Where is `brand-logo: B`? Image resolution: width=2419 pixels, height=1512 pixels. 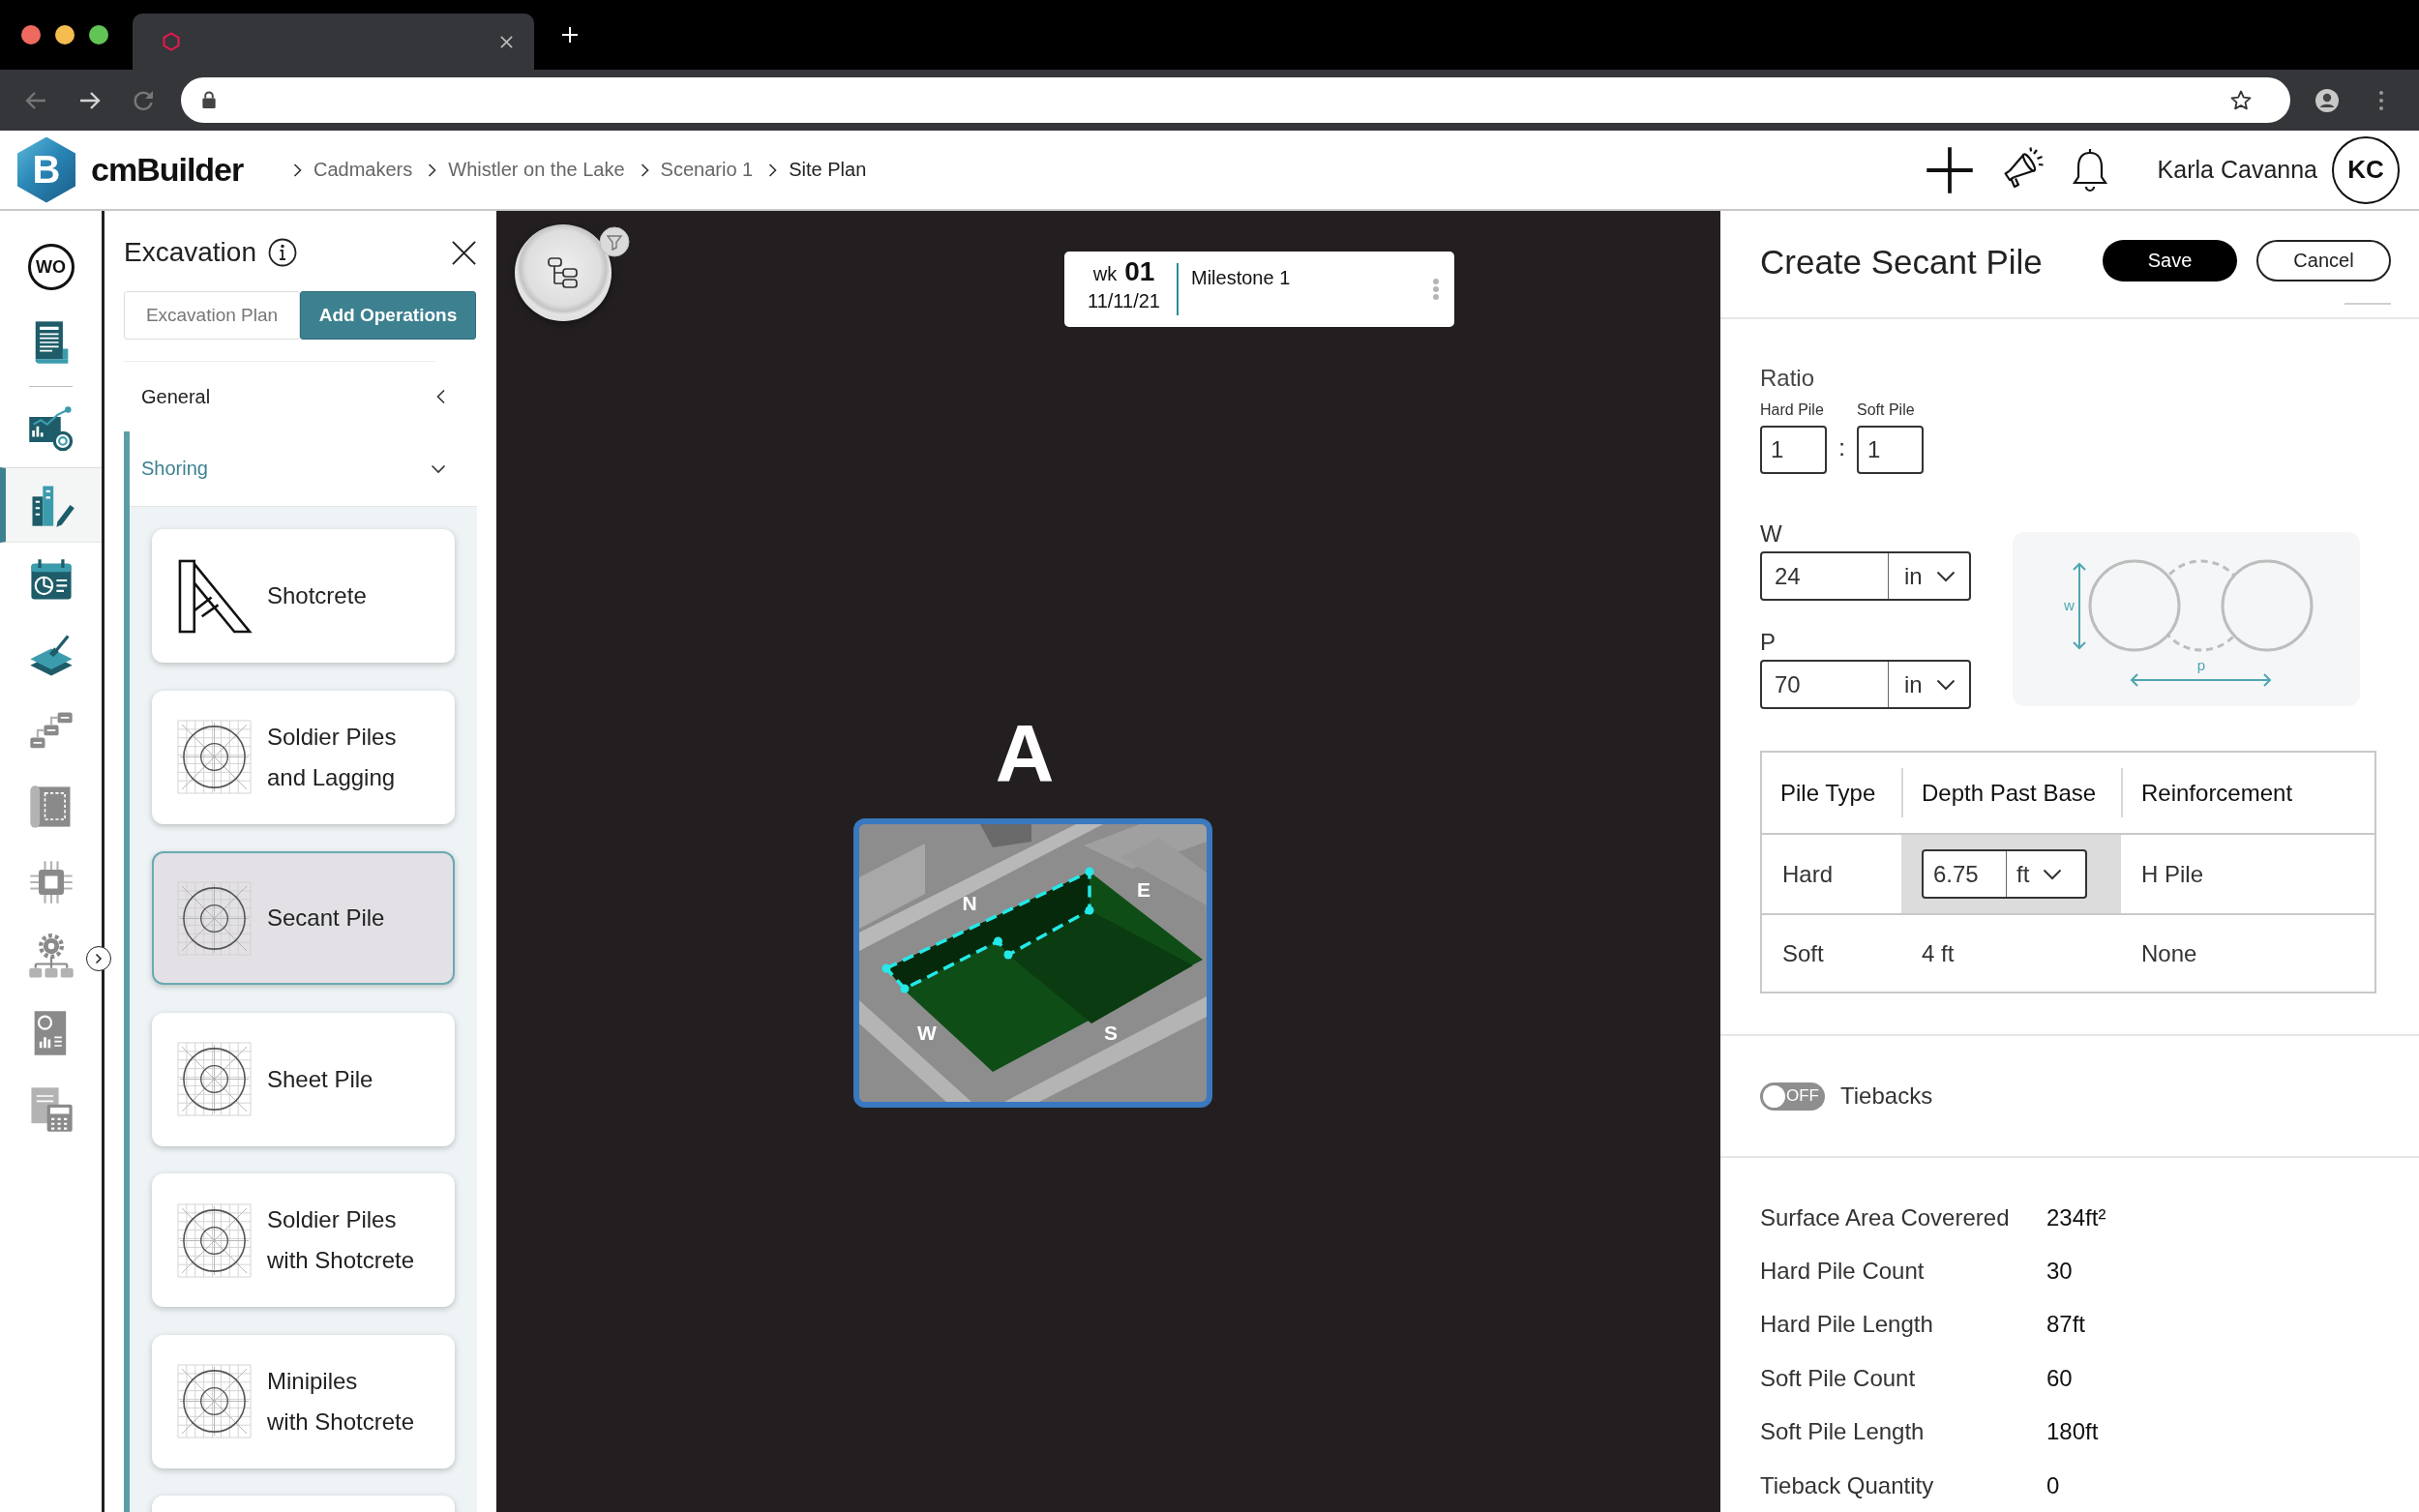 brand-logo: B is located at coordinates (46, 170).